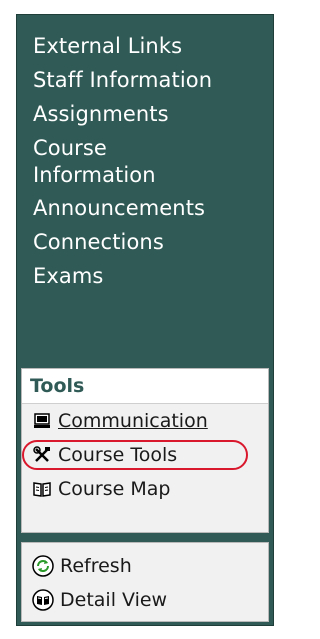 This screenshot has width=320, height=639. I want to click on refresh-label: Refresh, so click(96, 566).